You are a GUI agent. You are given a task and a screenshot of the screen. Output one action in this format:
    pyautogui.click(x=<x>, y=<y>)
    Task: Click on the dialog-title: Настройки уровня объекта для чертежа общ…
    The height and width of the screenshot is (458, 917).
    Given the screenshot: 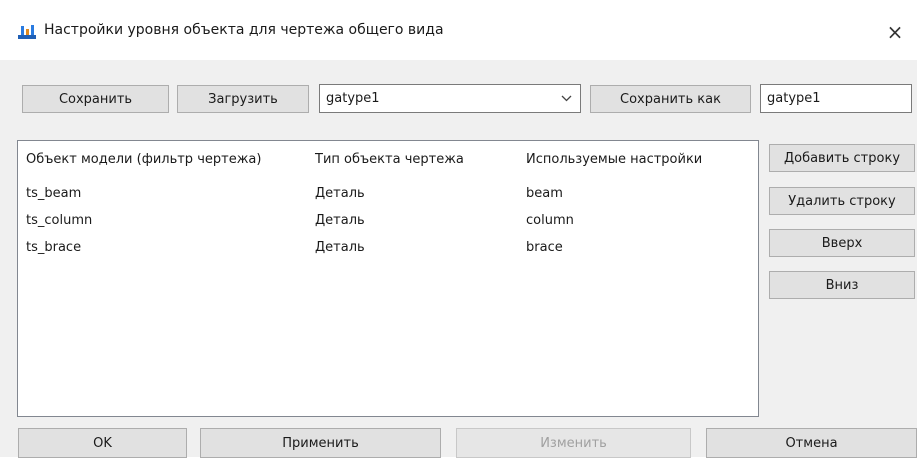 What is the action you would take?
    pyautogui.click(x=244, y=30)
    